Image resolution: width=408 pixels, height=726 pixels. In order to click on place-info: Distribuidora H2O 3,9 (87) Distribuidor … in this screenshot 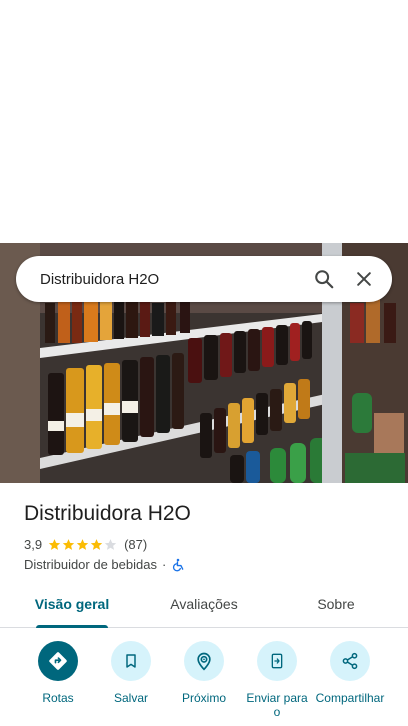, I will do `click(209, 536)`.